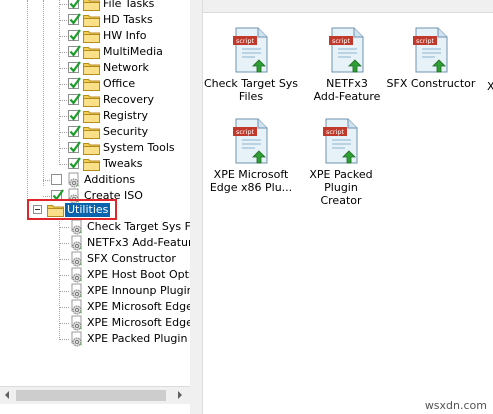 Image resolution: width=493 pixels, height=414 pixels. I want to click on caption-line: Creator, so click(341, 200).